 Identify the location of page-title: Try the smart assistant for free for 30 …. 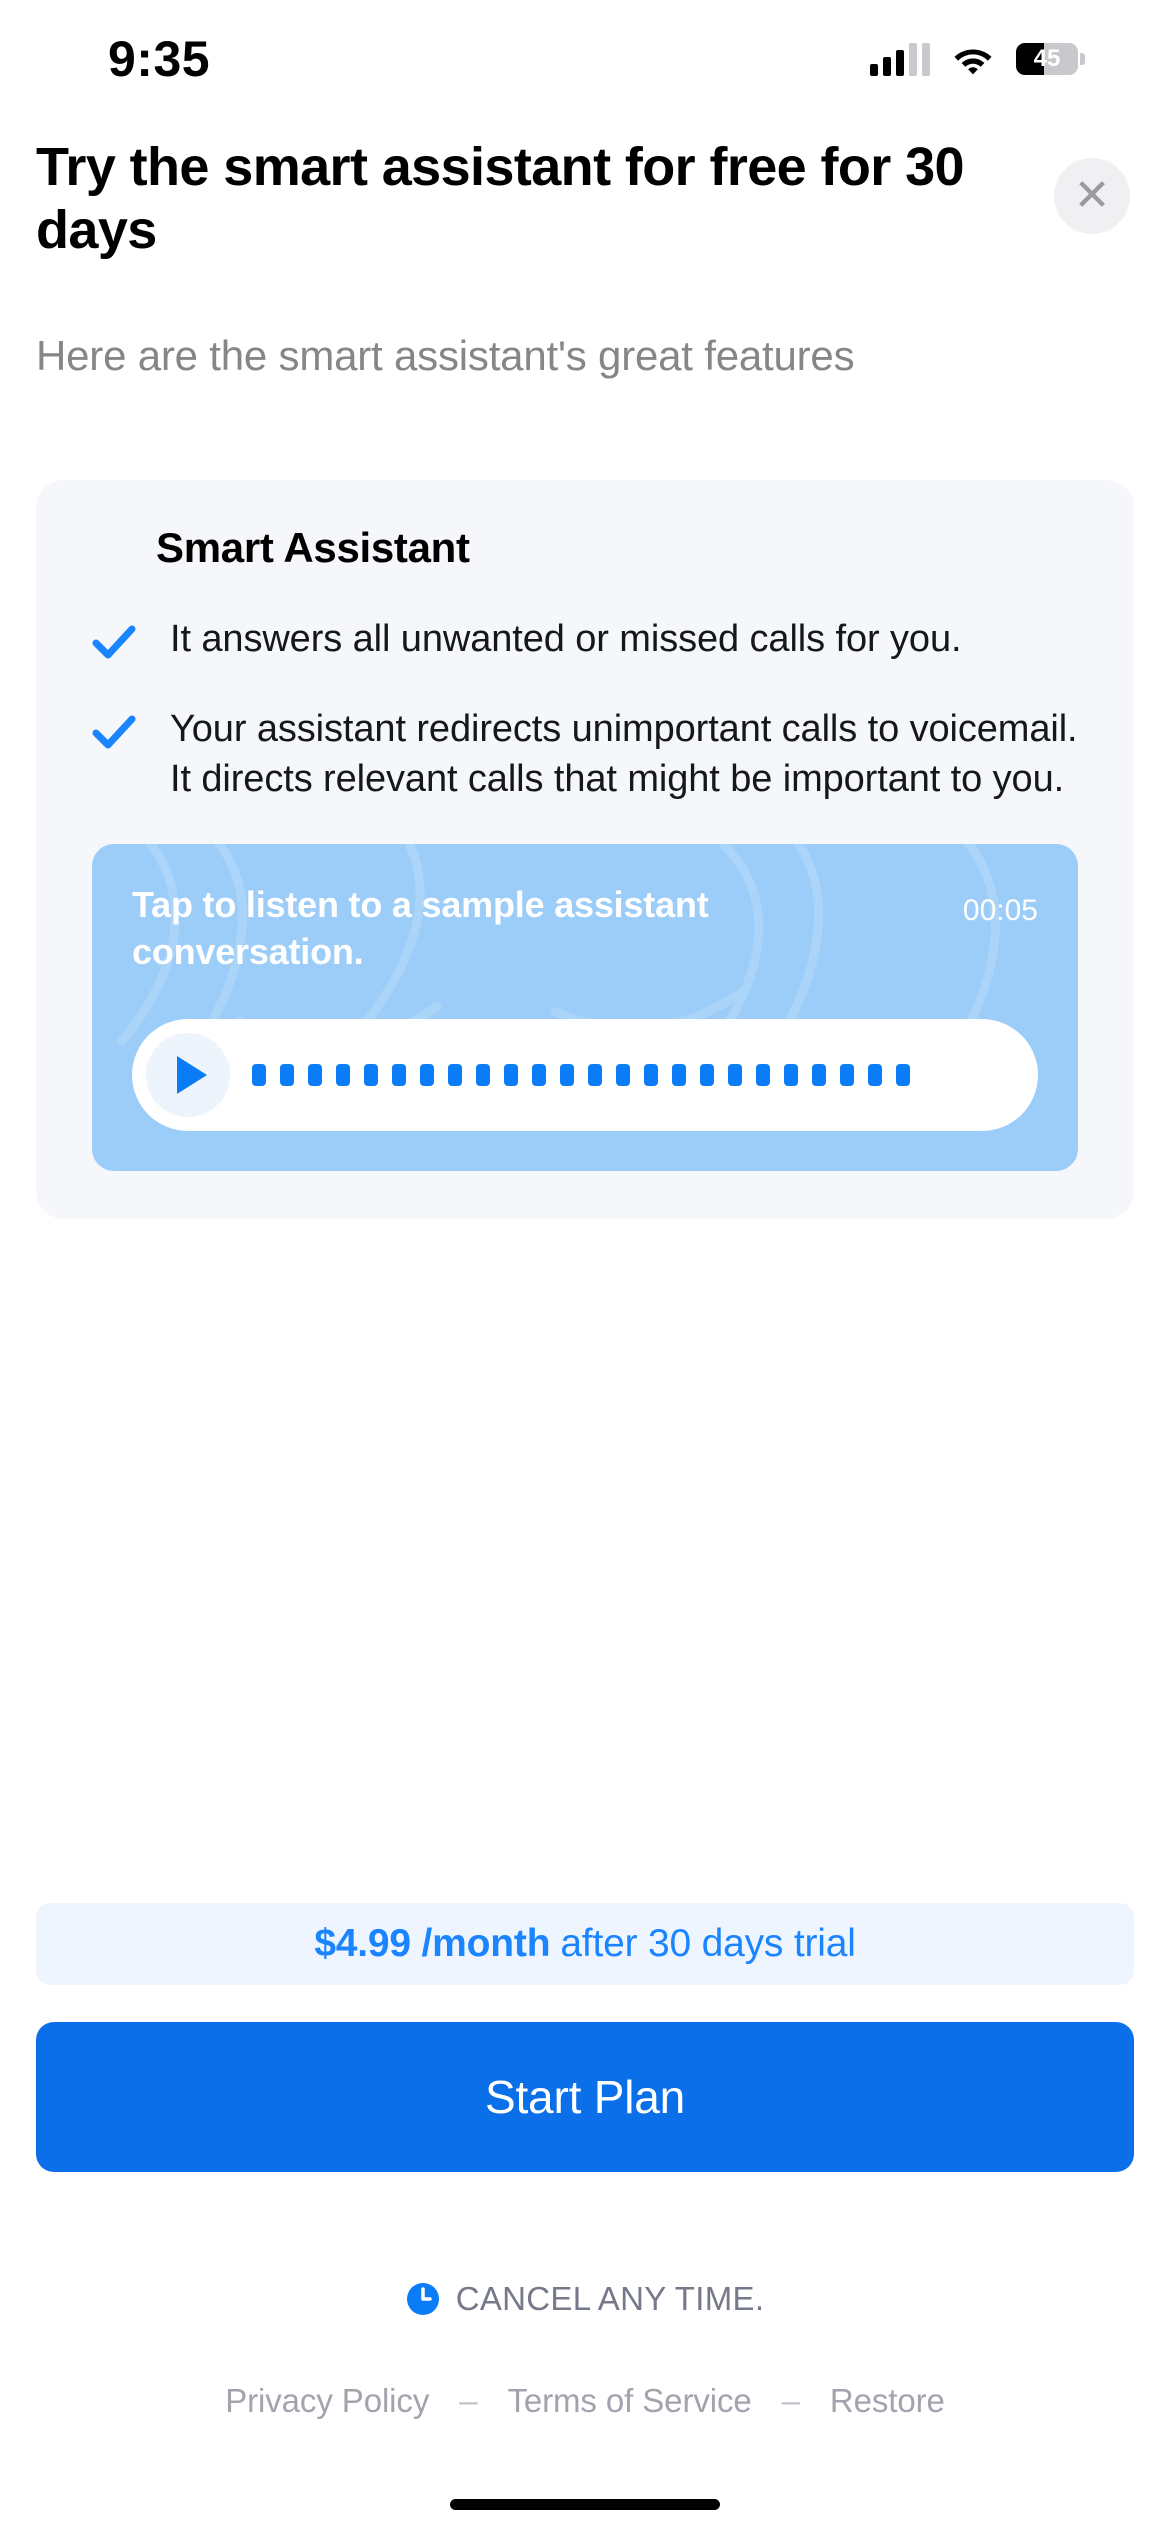
(500, 199).